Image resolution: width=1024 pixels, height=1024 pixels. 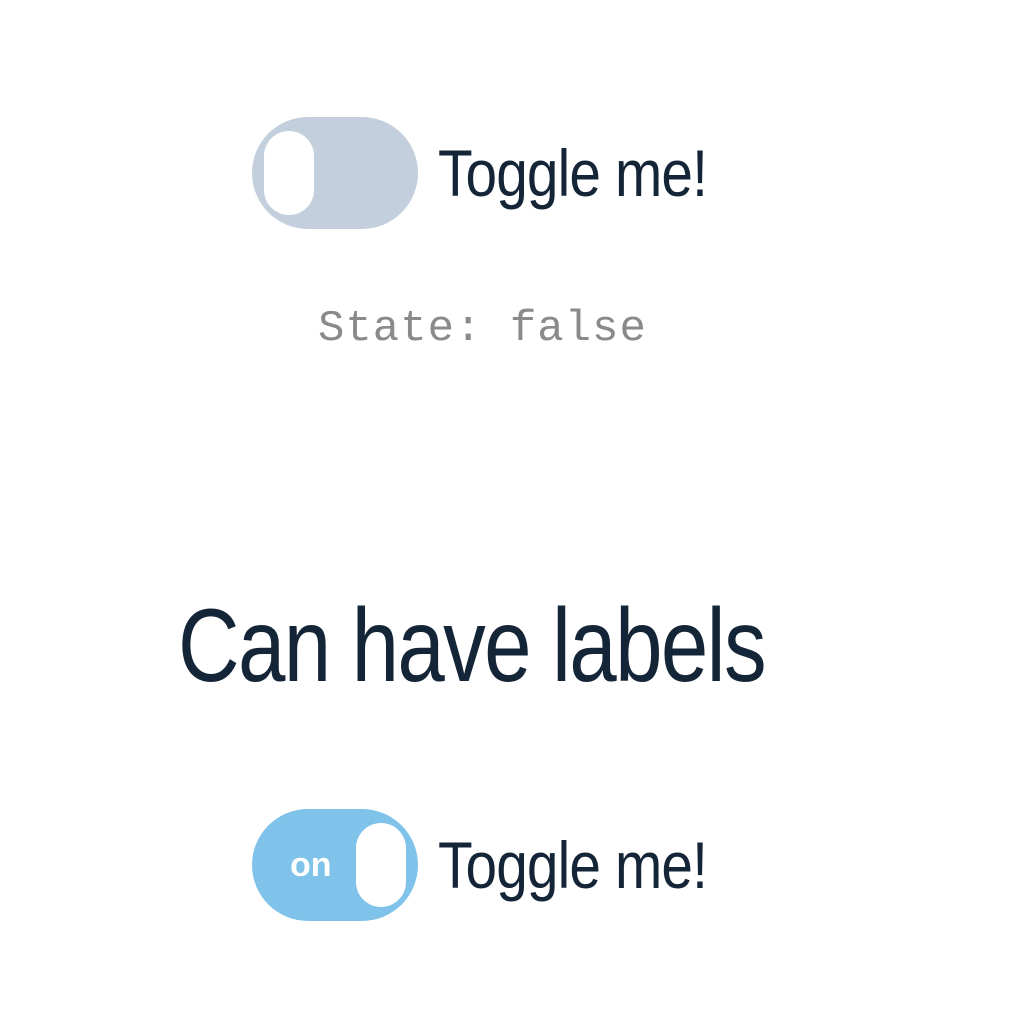 What do you see at coordinates (335, 173) in the screenshot?
I see `toggle-switch-basic` at bounding box center [335, 173].